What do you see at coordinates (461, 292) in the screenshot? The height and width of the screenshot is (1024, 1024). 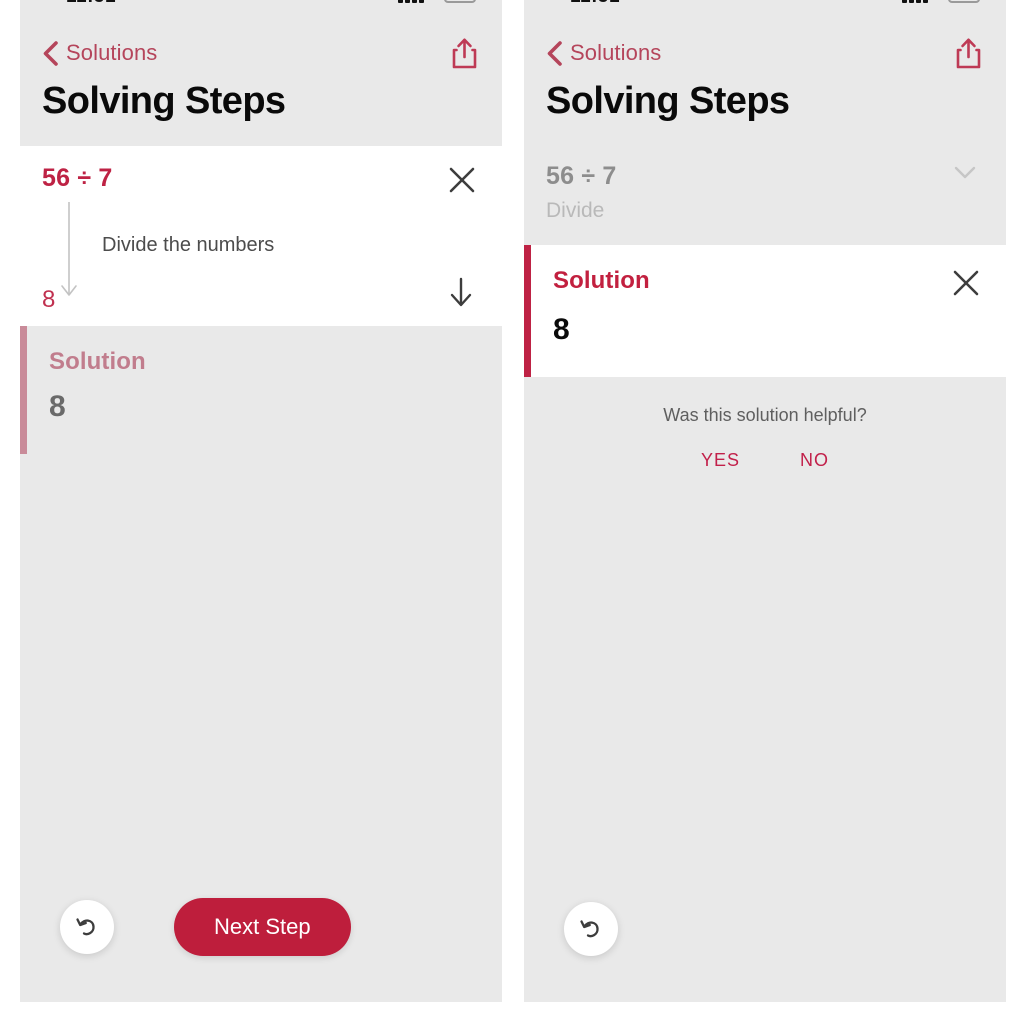 I see `arrow-down-icon` at bounding box center [461, 292].